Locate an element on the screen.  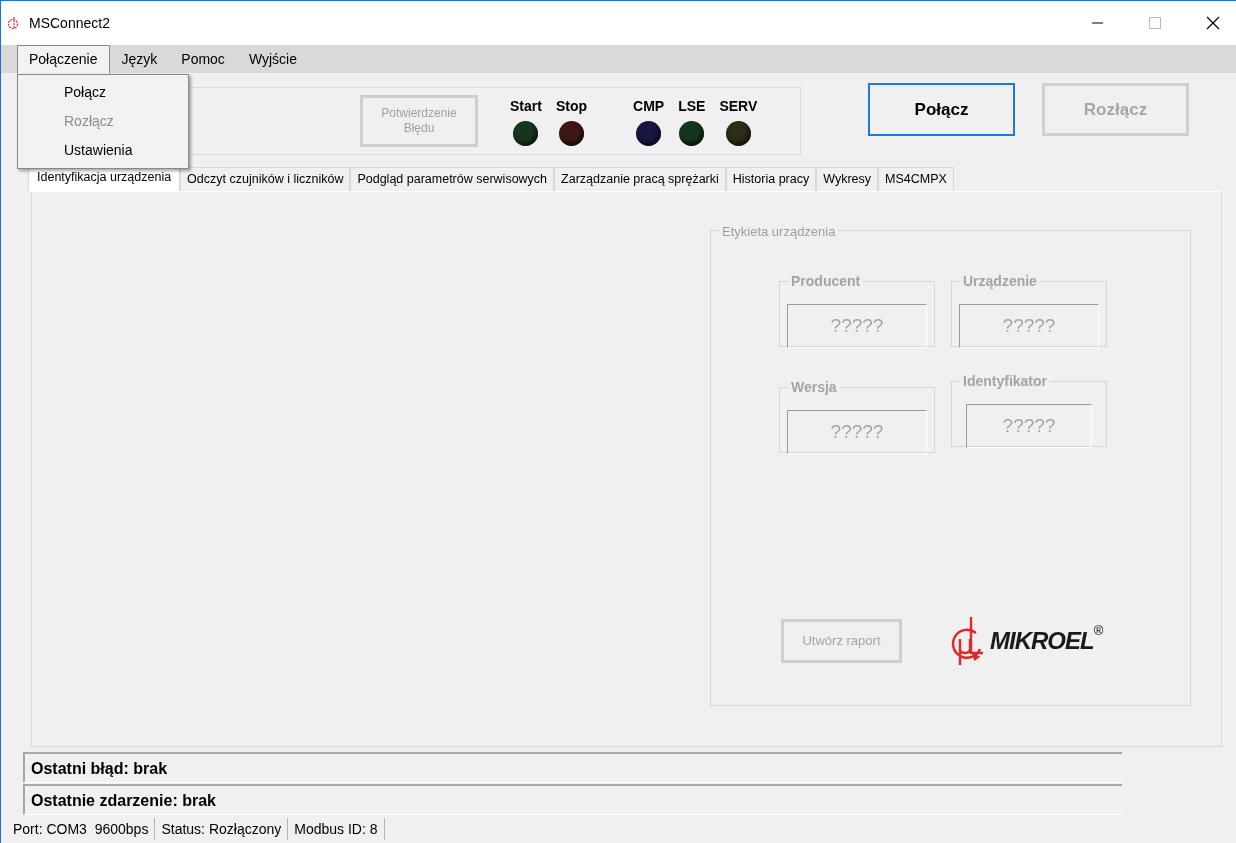
window-title: MSConnect2 is located at coordinates (69, 23).